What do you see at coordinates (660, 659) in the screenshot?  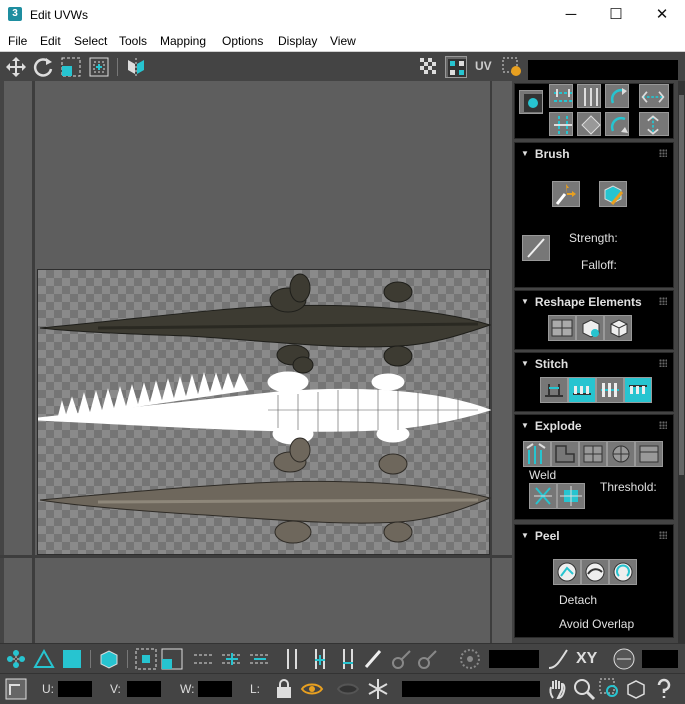 I see `edge-distance-field` at bounding box center [660, 659].